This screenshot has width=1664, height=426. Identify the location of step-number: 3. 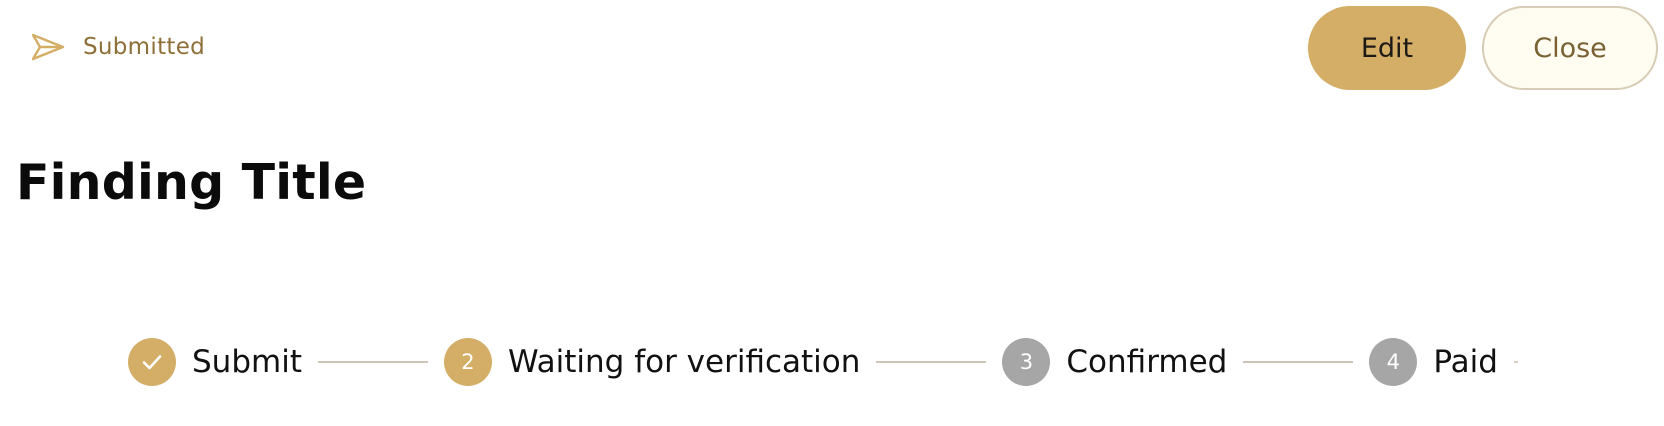
(1026, 362).